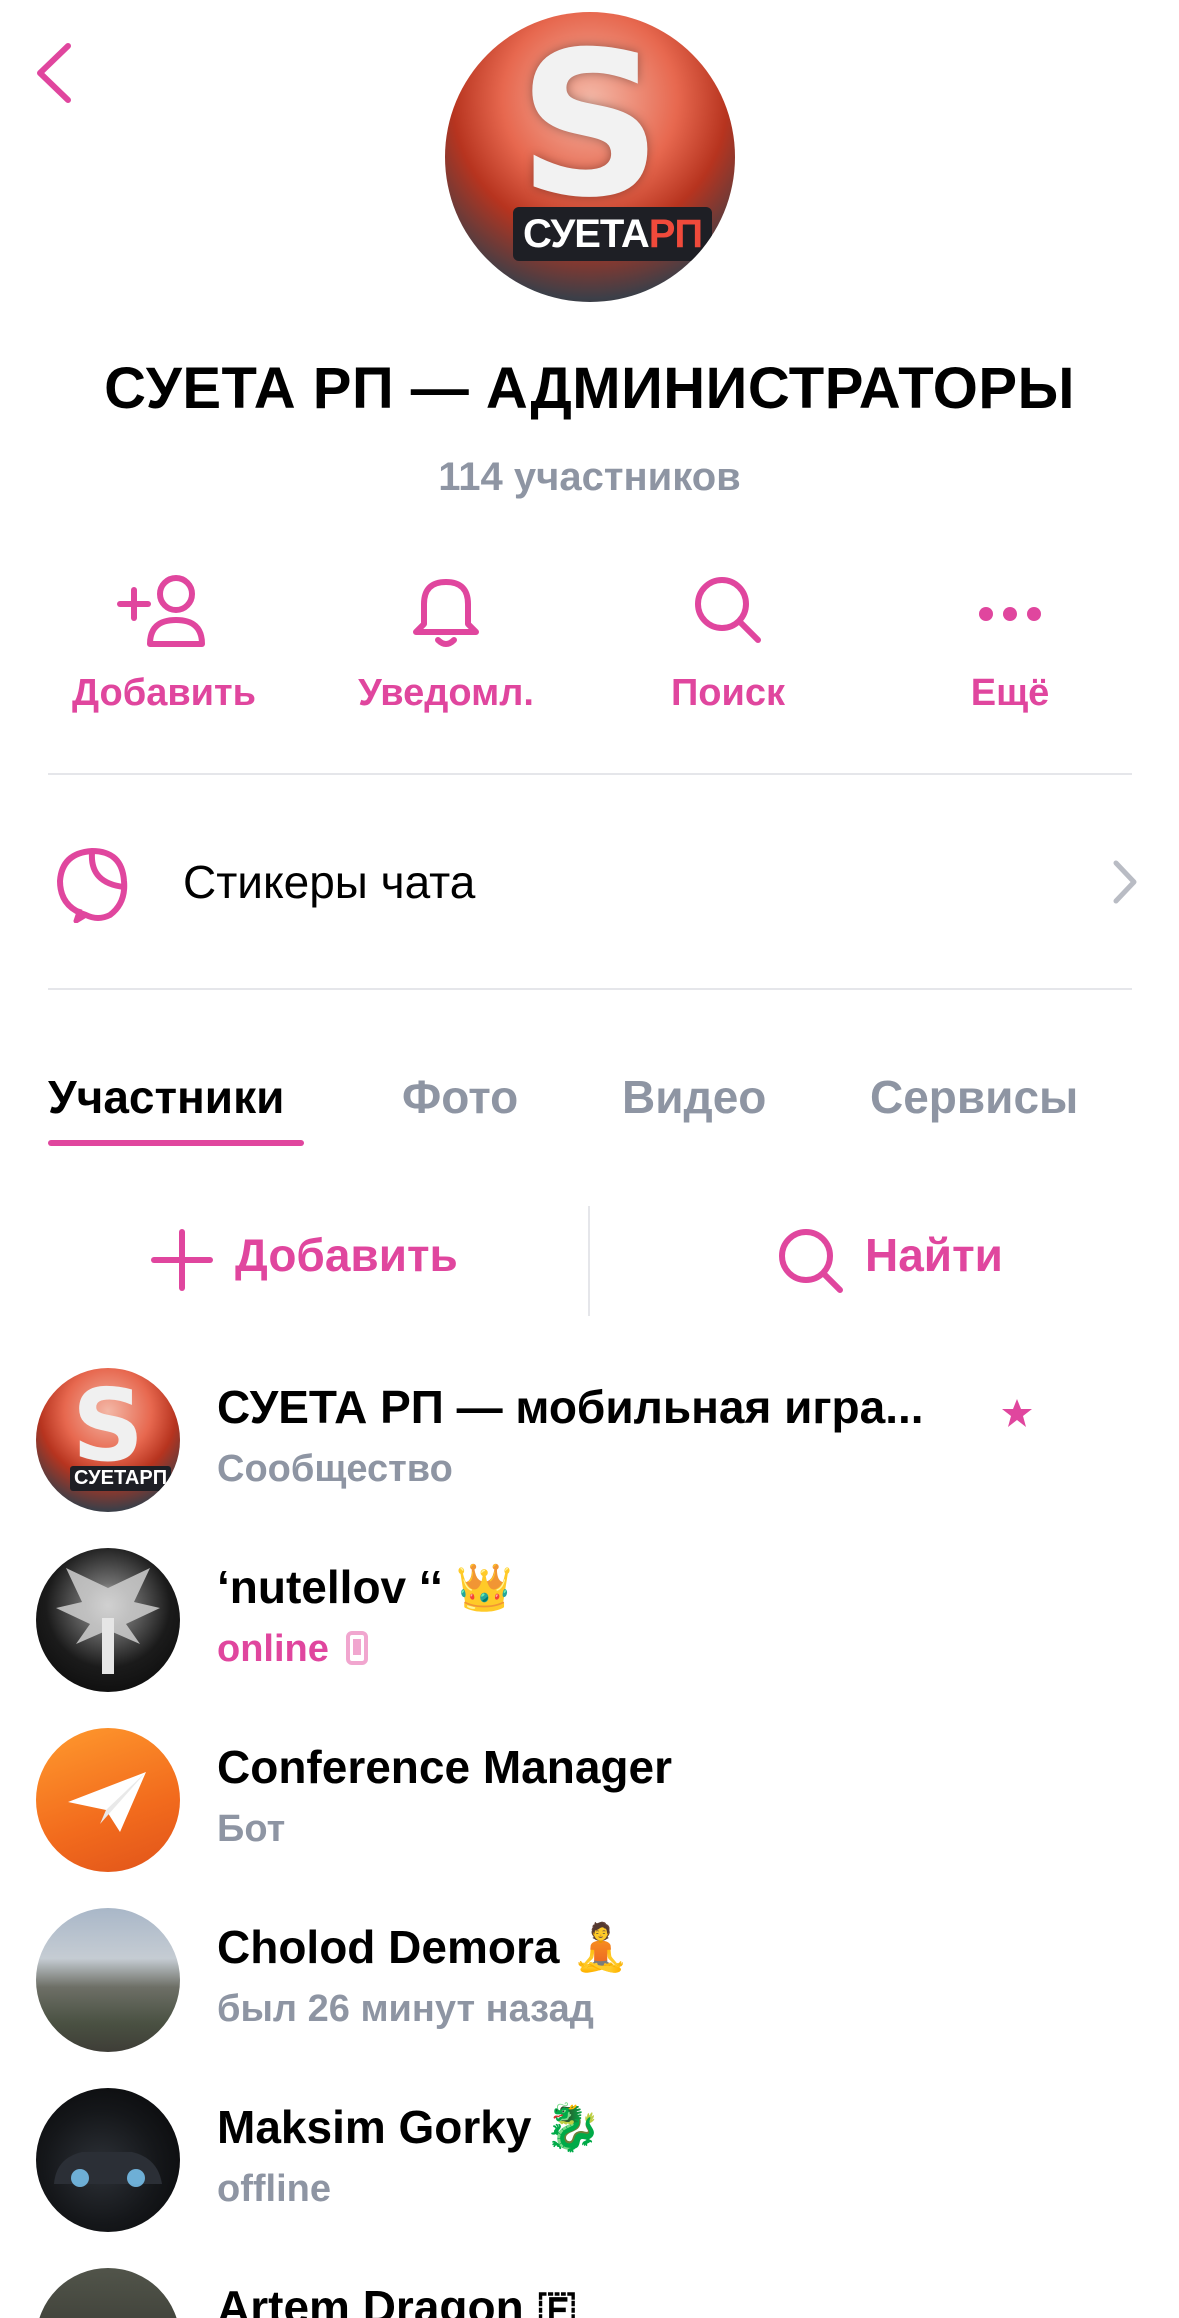 Image resolution: width=1179 pixels, height=2318 pixels. What do you see at coordinates (589, 477) in the screenshot?
I see `member-count: 114 участников` at bounding box center [589, 477].